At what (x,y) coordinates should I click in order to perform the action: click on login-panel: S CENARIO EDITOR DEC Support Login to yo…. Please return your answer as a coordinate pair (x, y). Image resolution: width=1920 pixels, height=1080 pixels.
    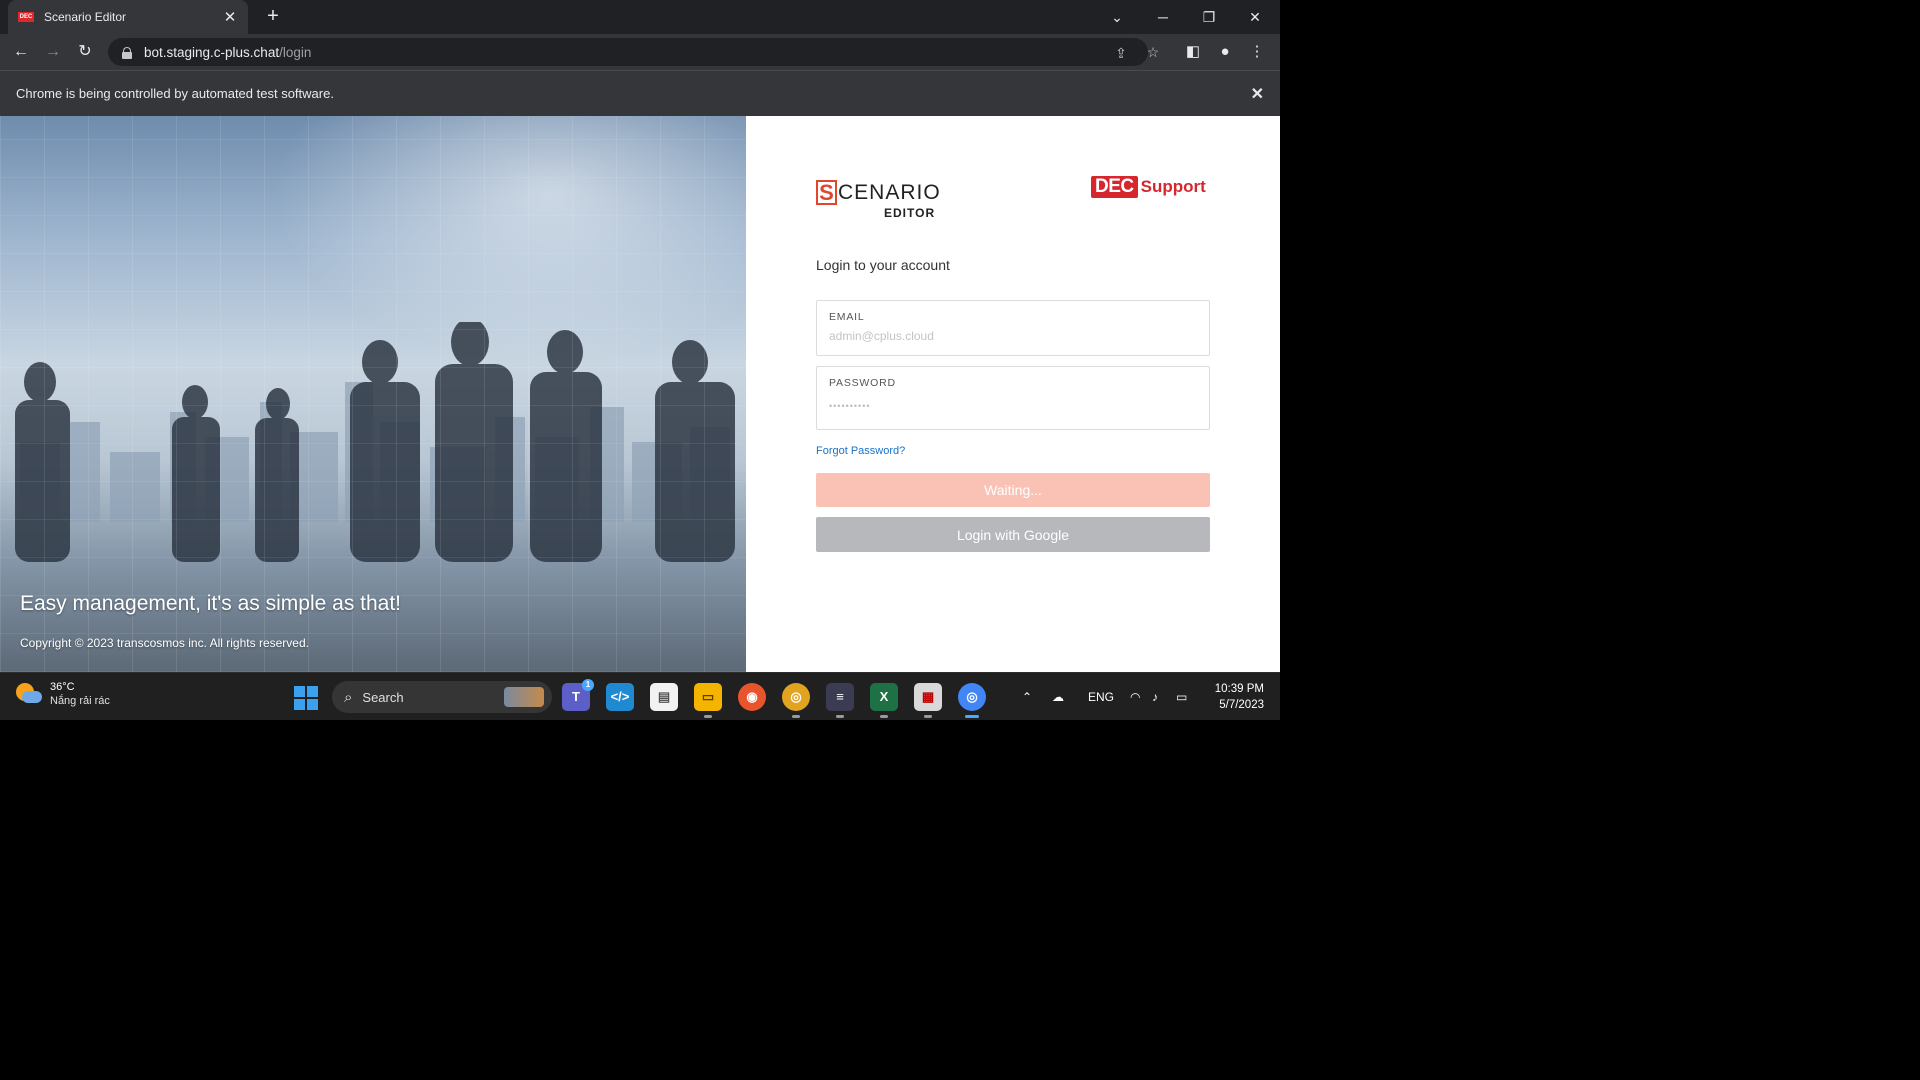
    Looking at the image, I should click on (1013, 394).